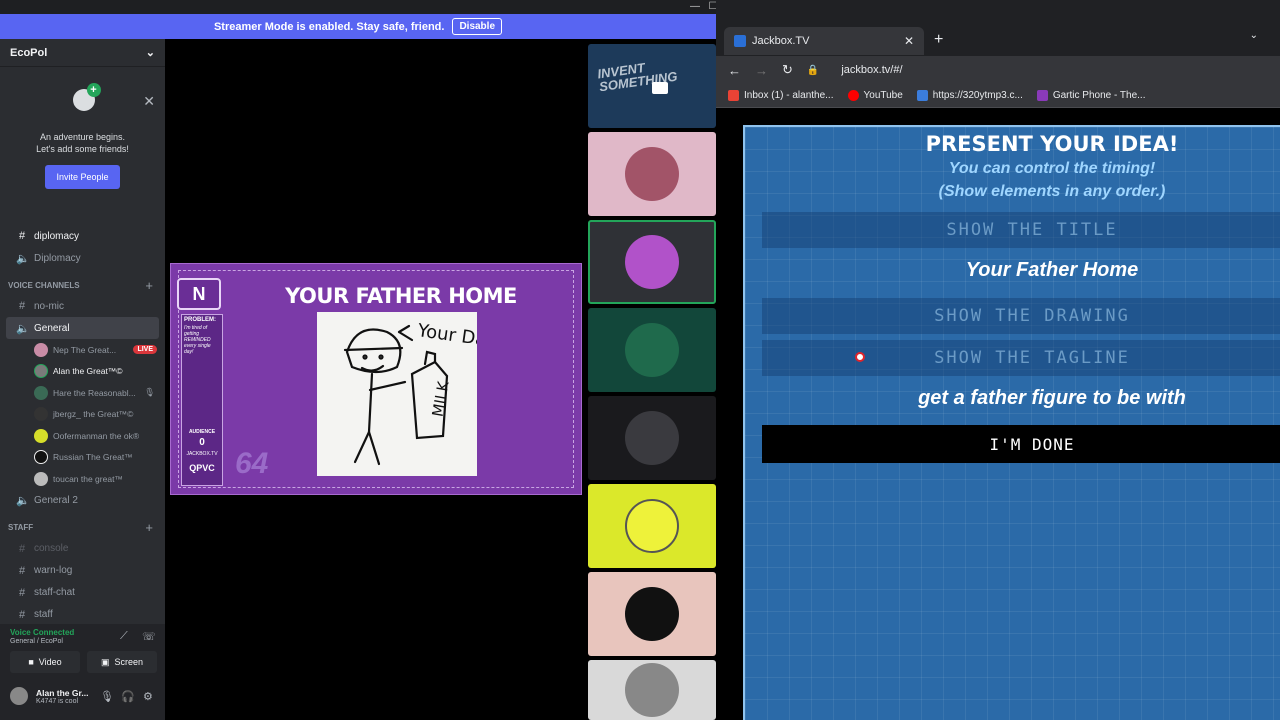  Describe the element at coordinates (82, 285) in the screenshot. I see `voice-channels-category: VOICE CHANNELS +` at that location.